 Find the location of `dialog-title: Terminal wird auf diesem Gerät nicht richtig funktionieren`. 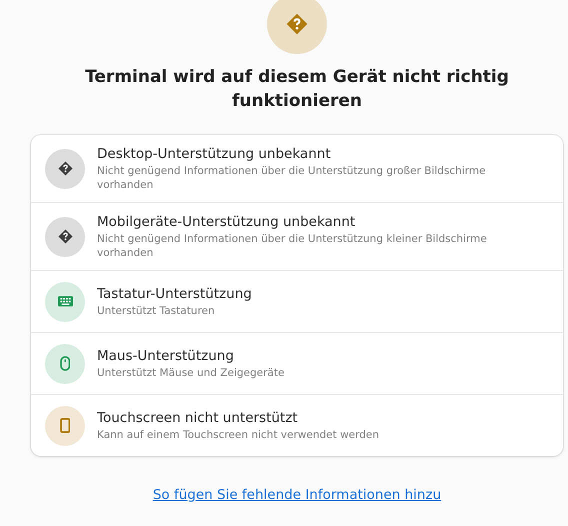

dialog-title: Terminal wird auf diesem Gerät nicht richtig funktionieren is located at coordinates (297, 89).